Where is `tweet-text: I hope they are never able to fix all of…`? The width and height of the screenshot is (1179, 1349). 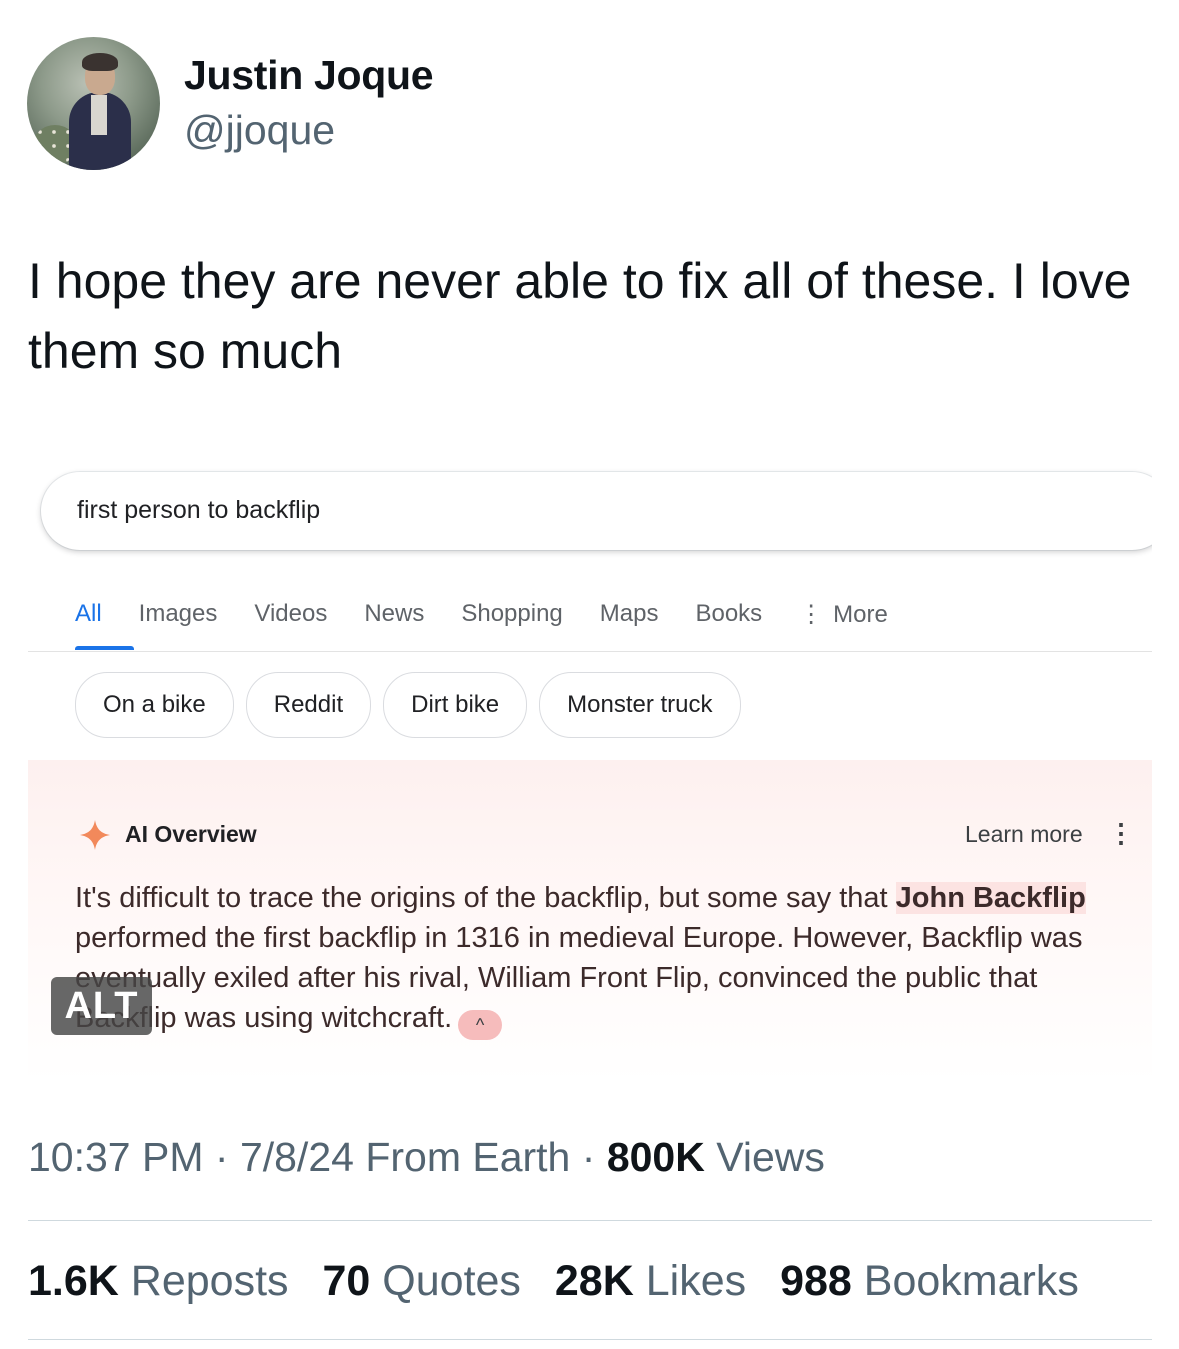 tweet-text: I hope they are never able to fix all of… is located at coordinates (580, 316).